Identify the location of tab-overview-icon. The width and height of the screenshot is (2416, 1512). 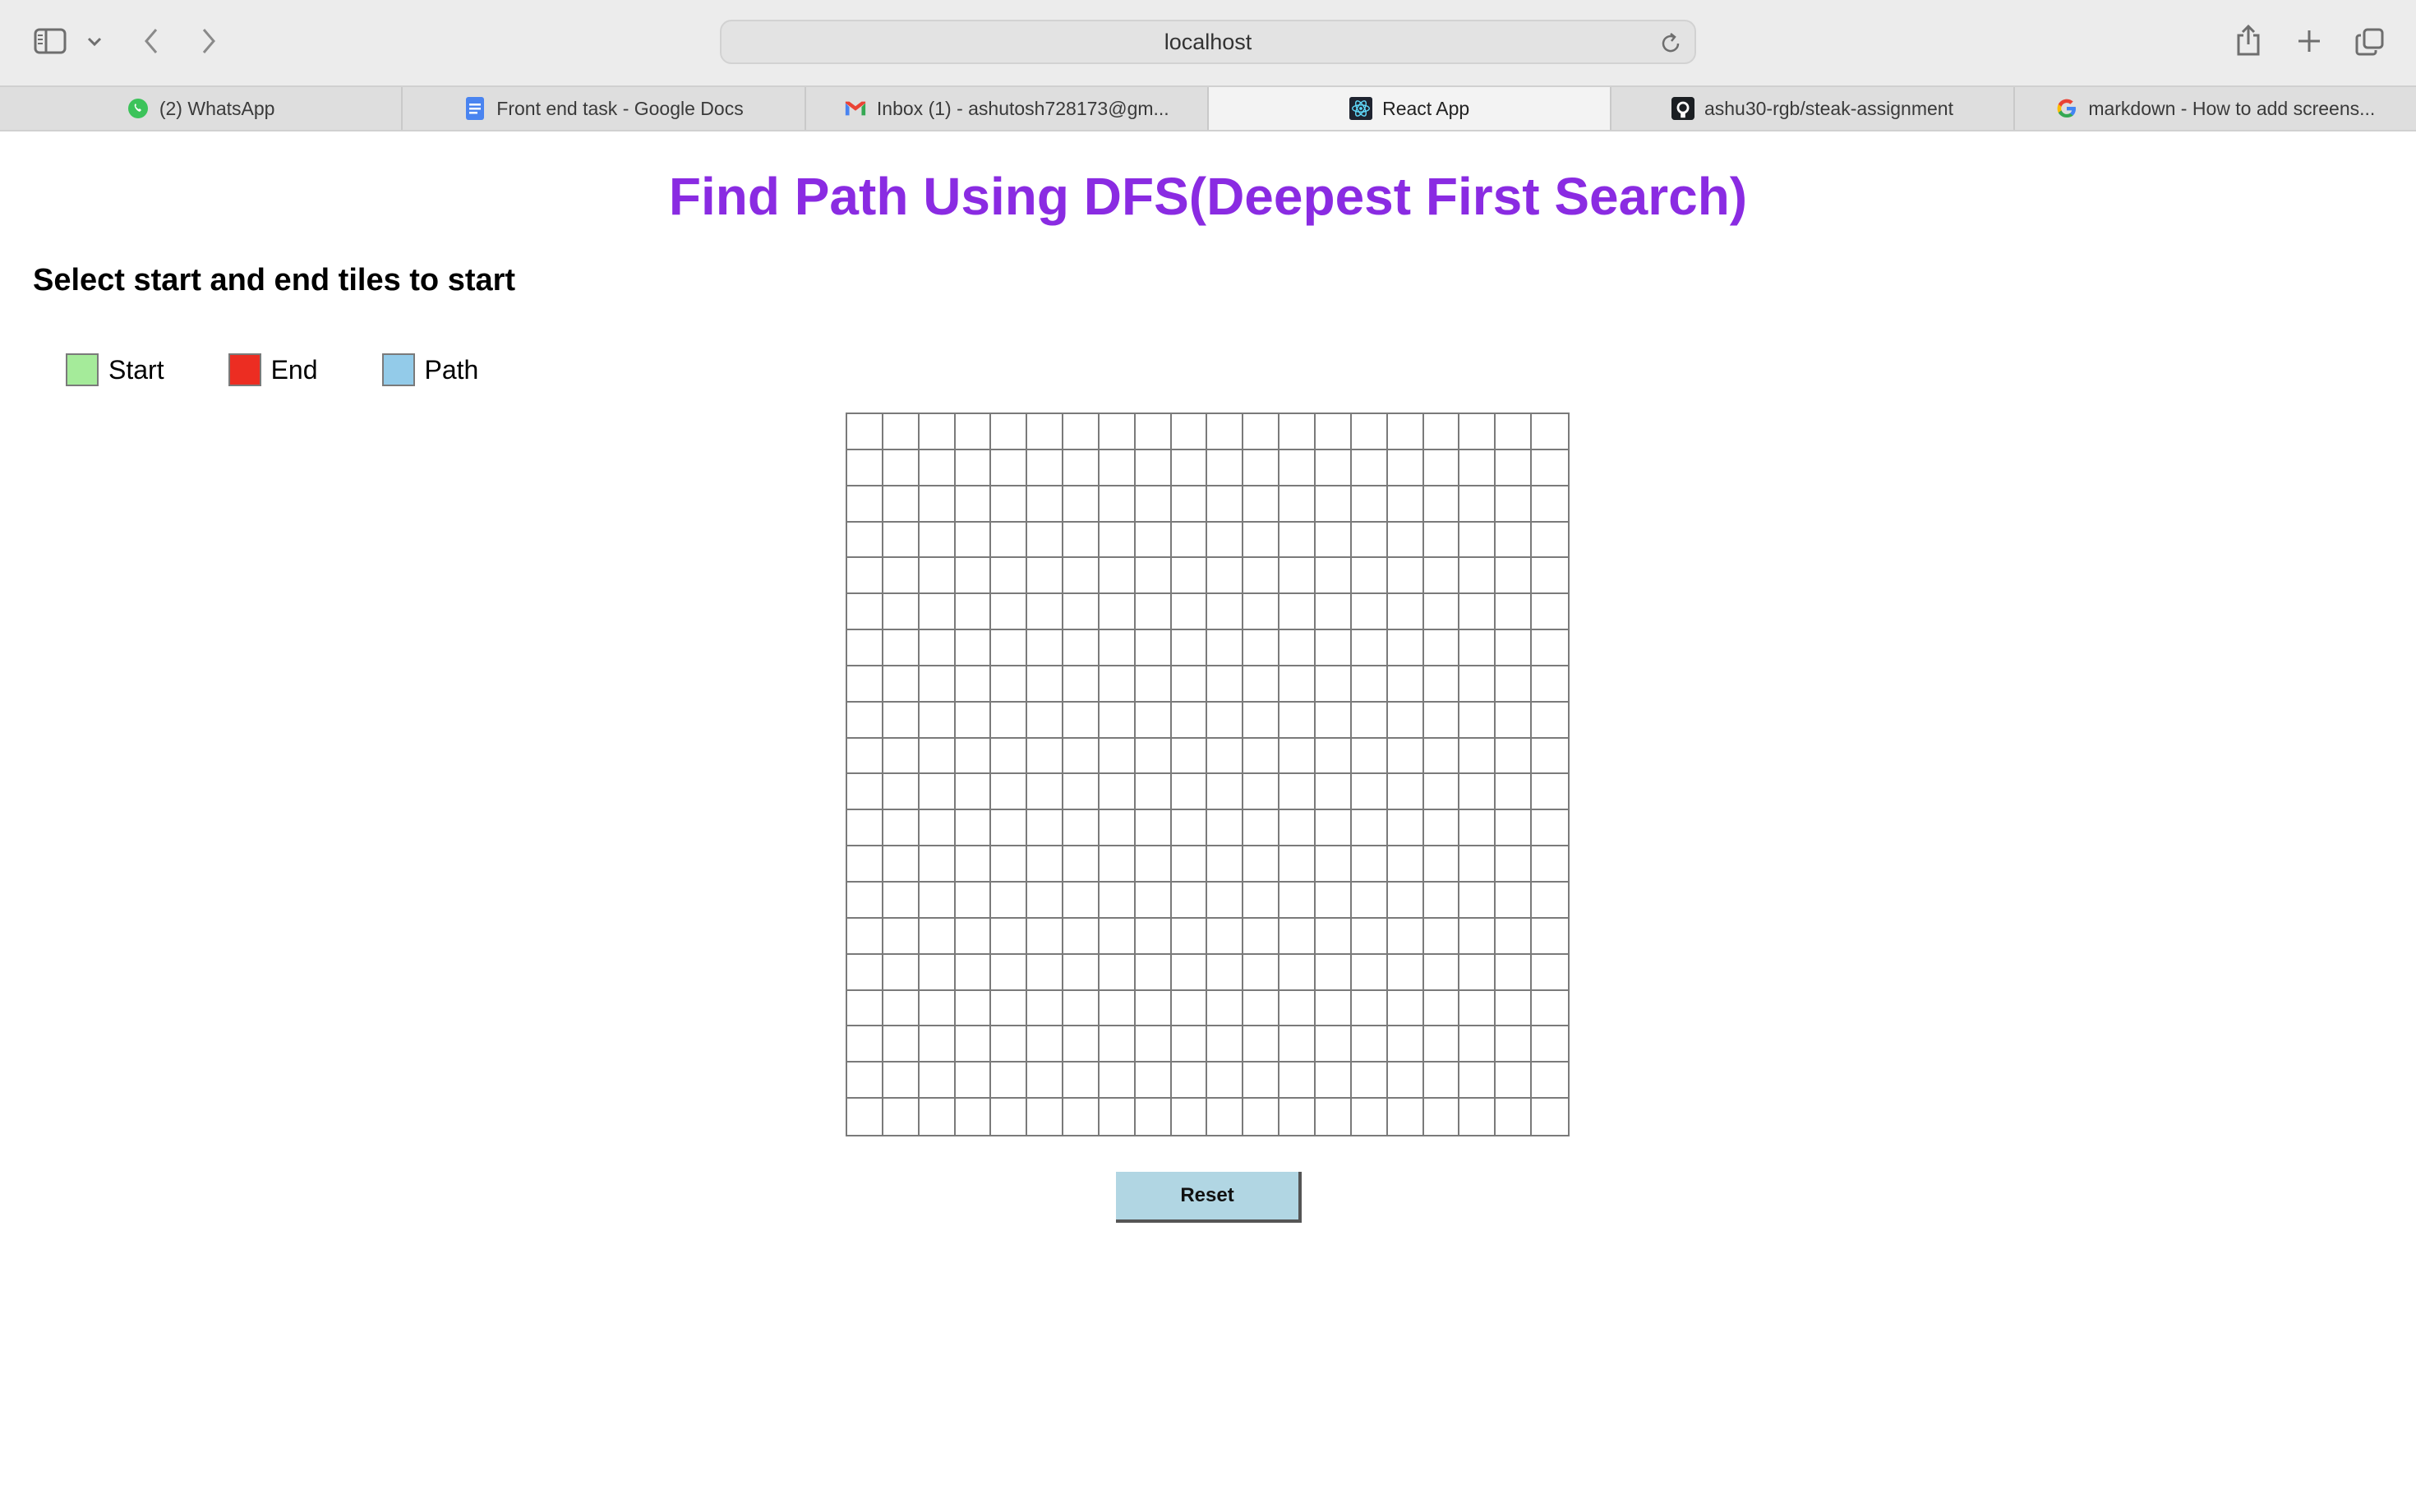
(2370, 42).